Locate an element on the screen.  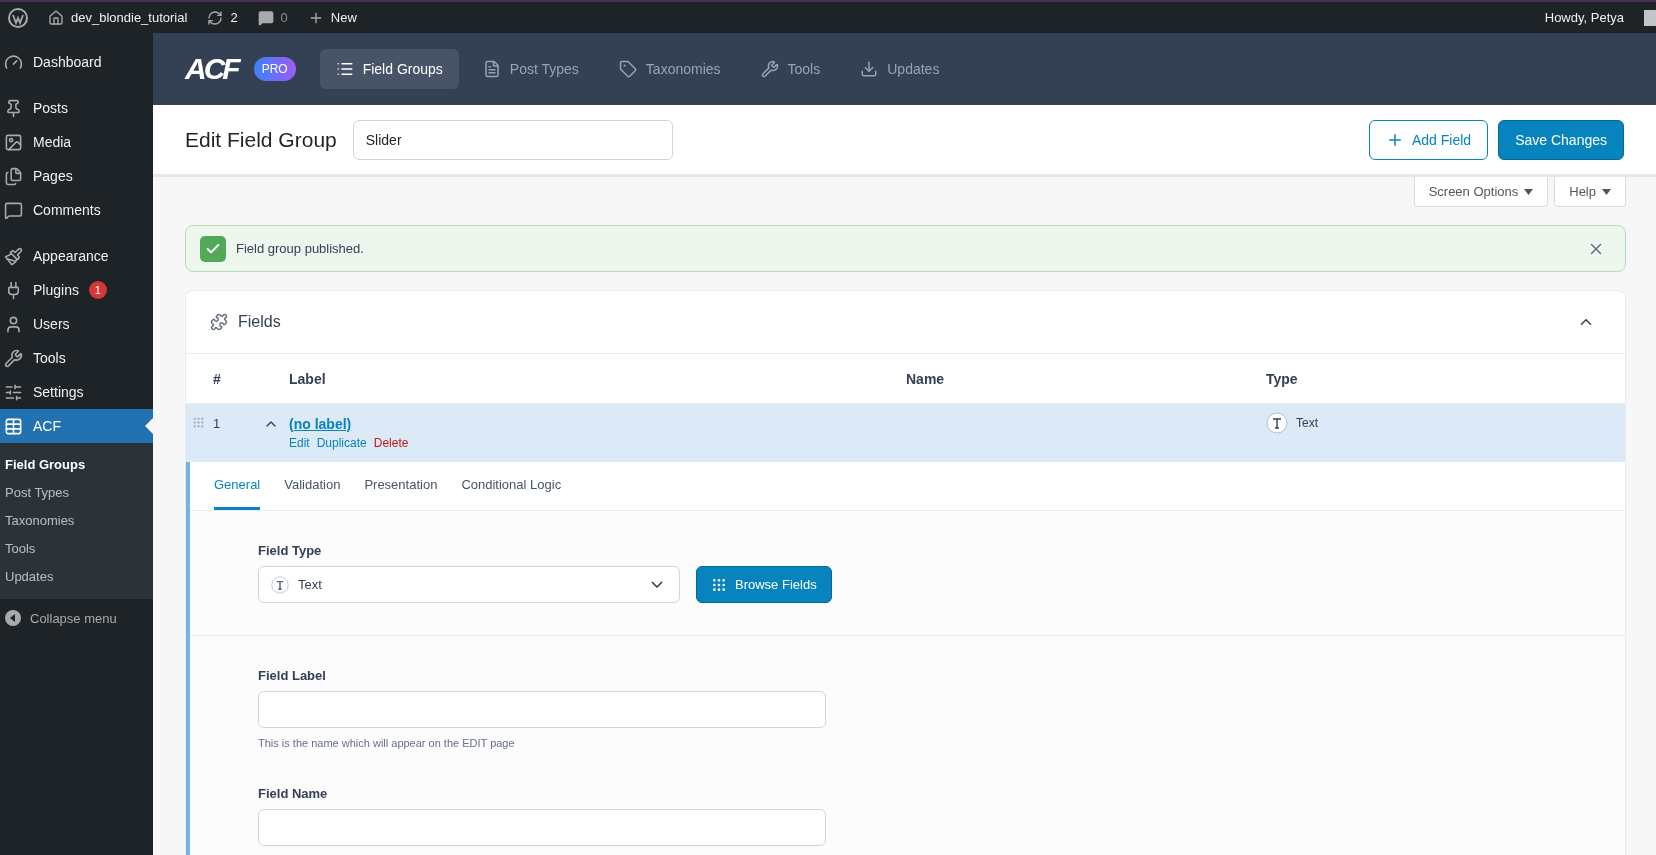
list-icon is located at coordinates (344, 69).